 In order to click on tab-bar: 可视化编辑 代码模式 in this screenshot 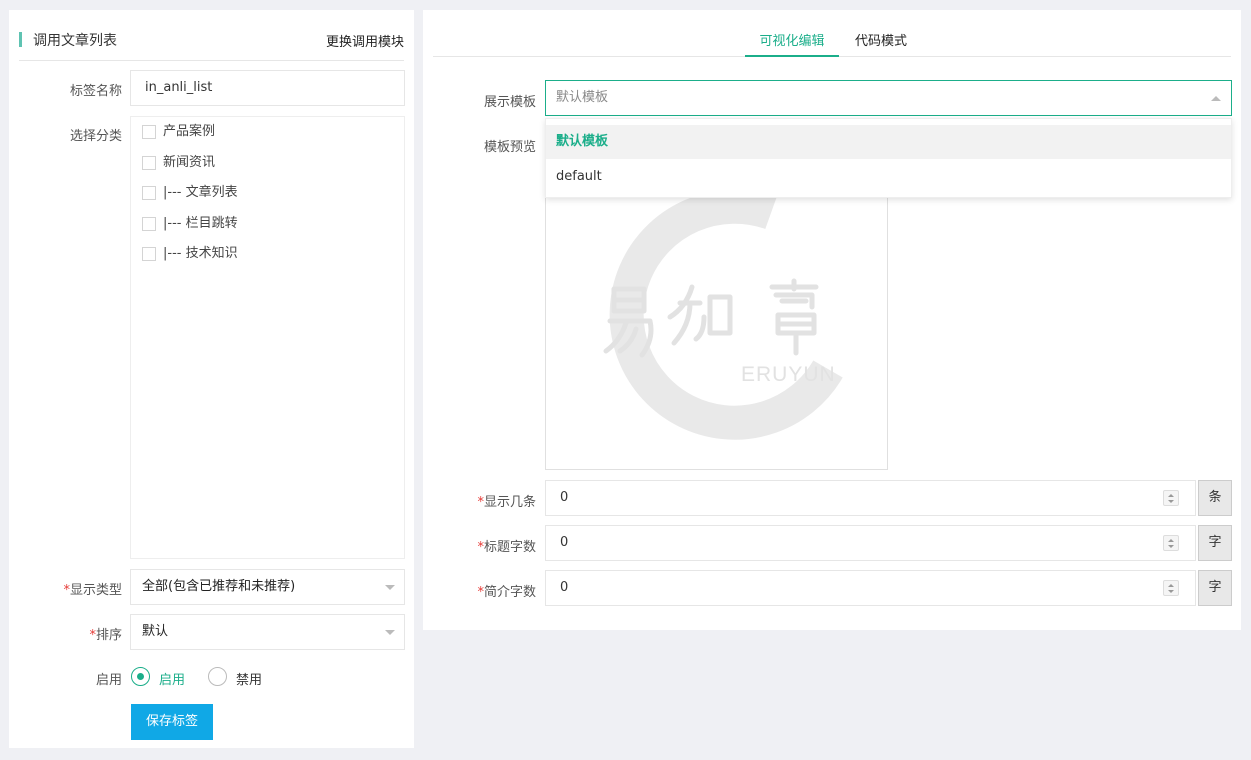, I will do `click(832, 43)`.